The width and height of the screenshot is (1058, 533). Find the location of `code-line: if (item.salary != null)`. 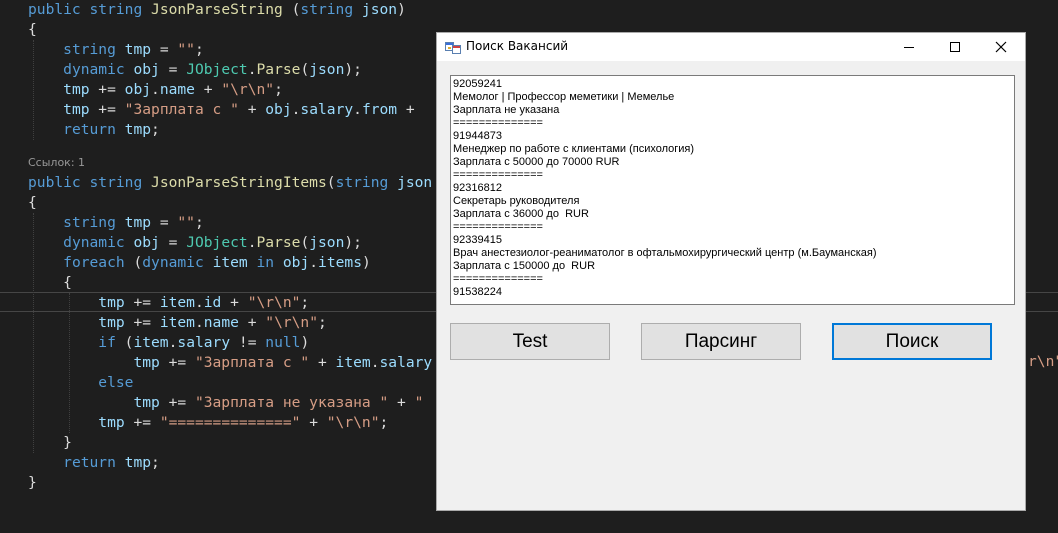

code-line: if (item.salary != null) is located at coordinates (204, 342).